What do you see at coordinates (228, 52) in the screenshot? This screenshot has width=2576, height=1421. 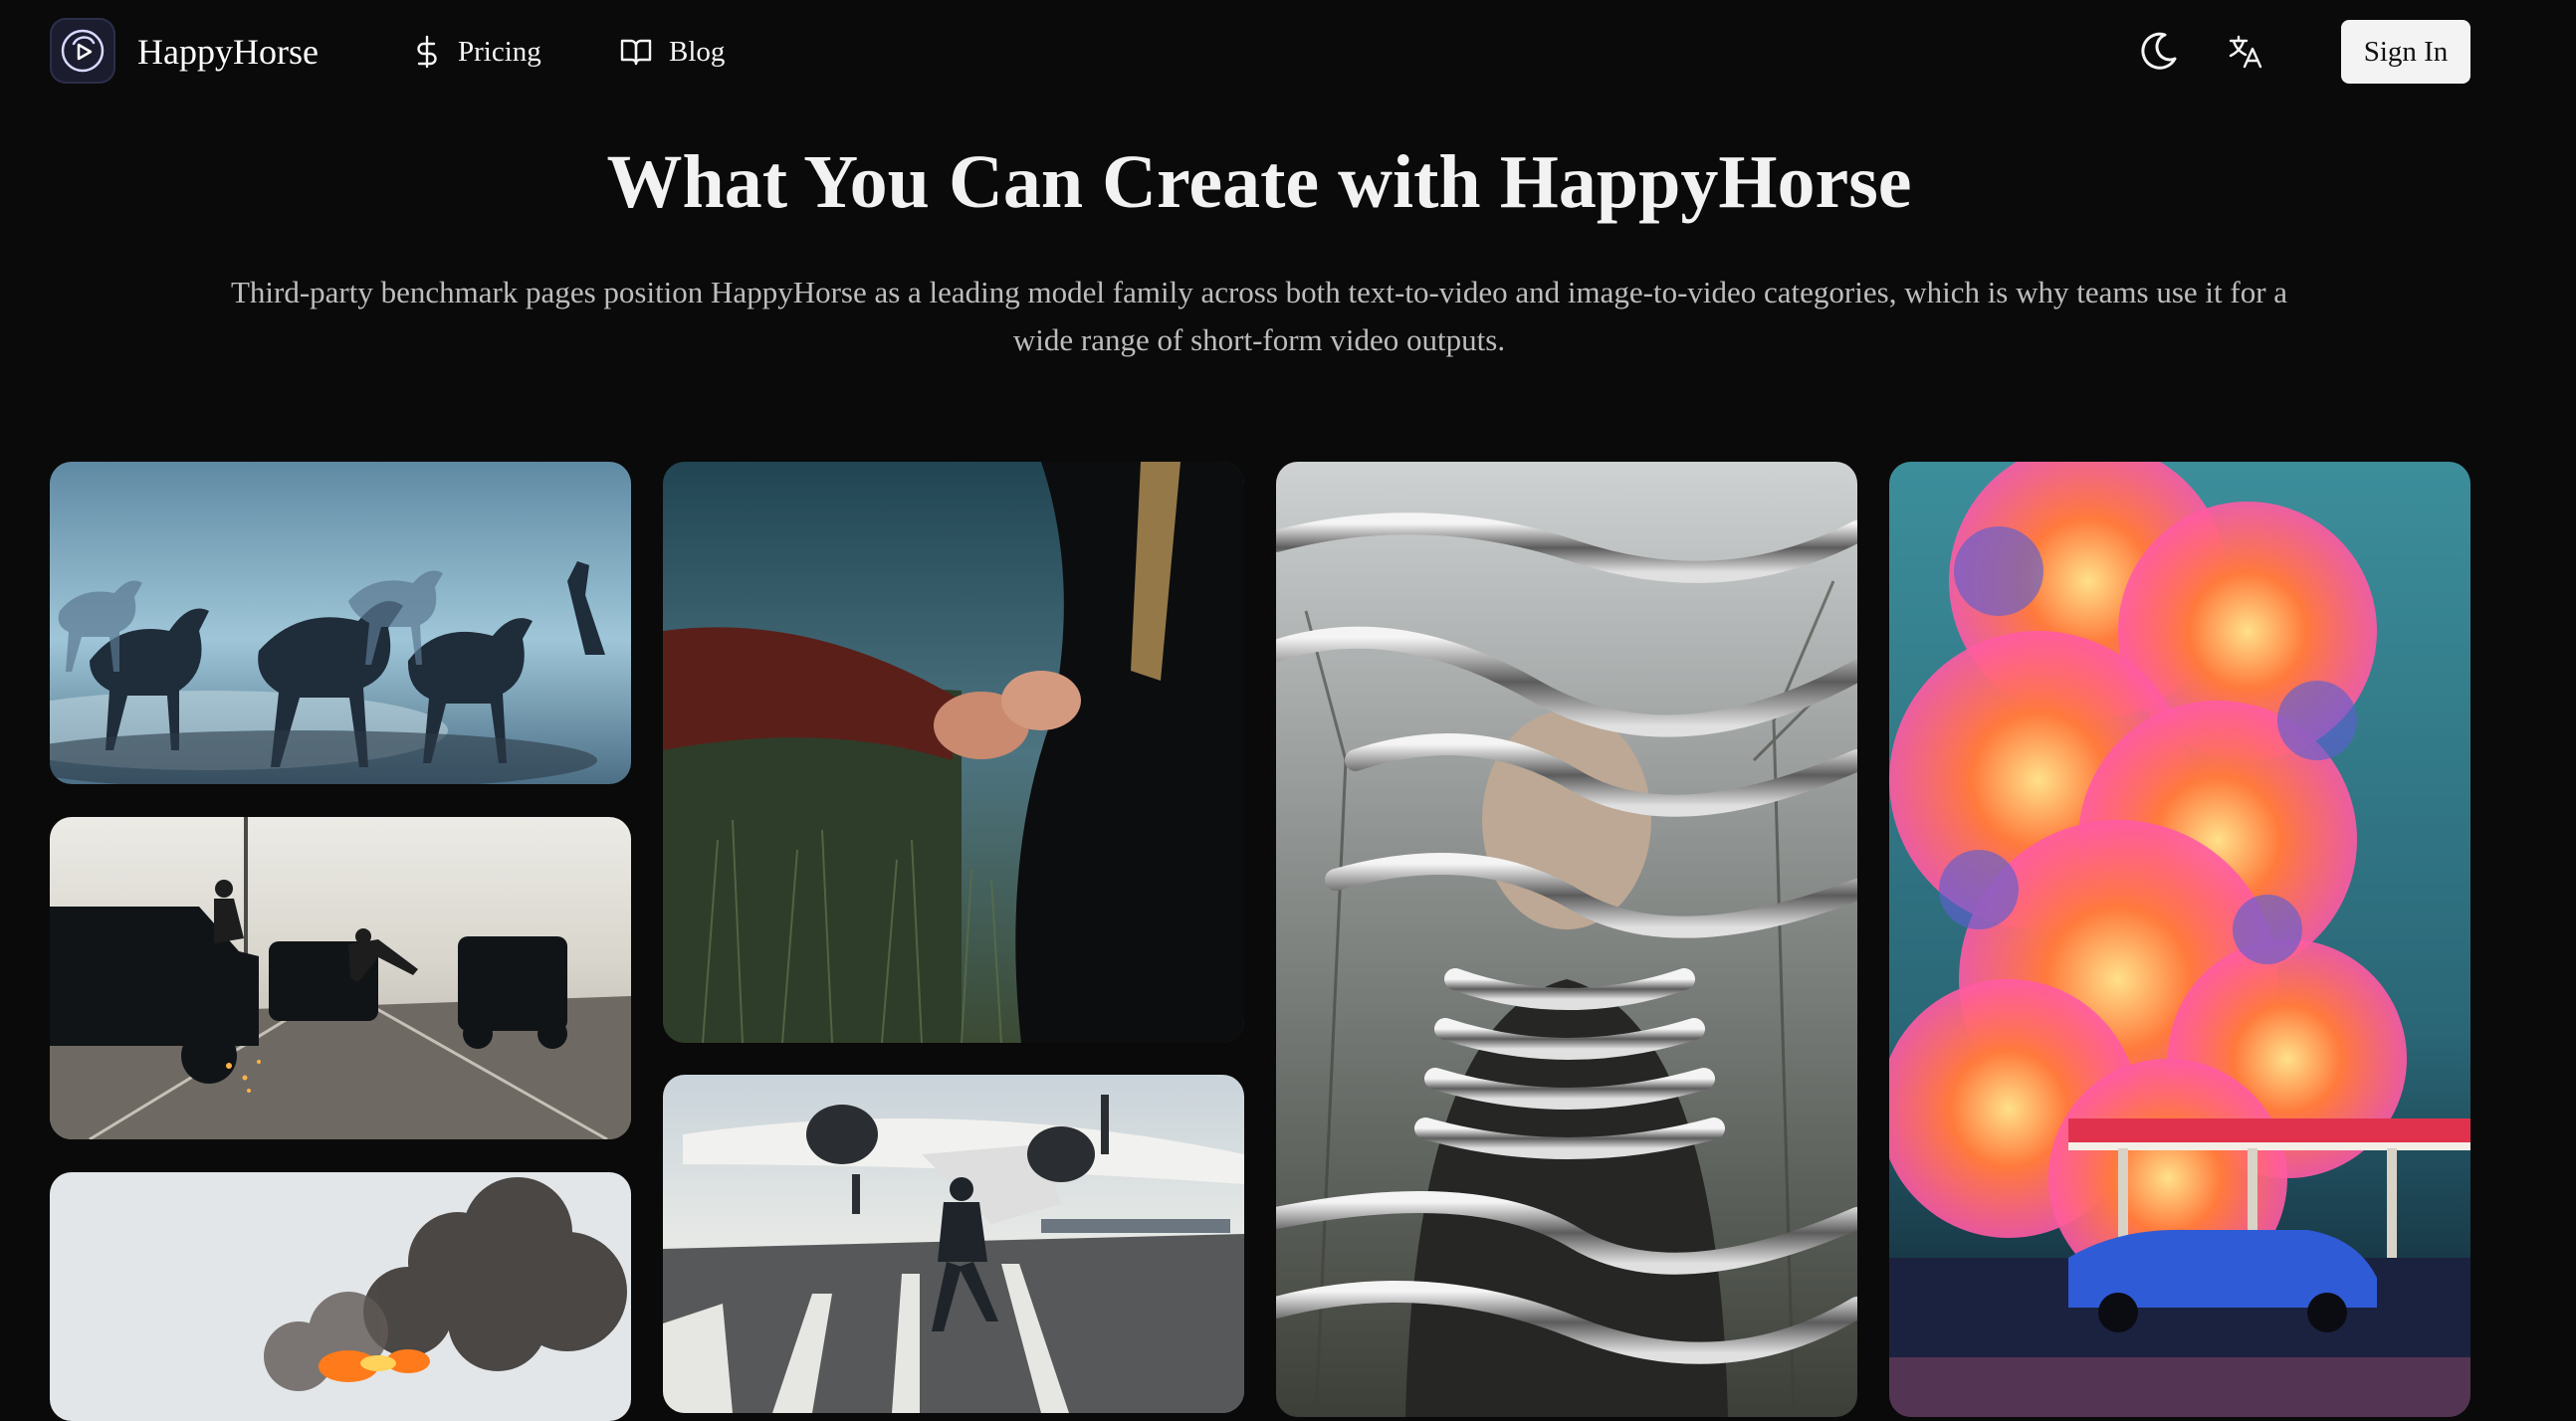 I see `brand-name: HappyHorse` at bounding box center [228, 52].